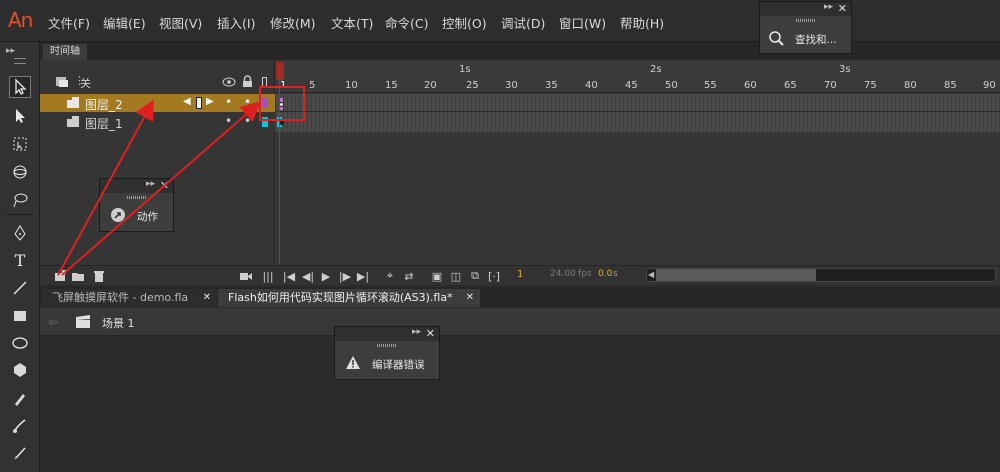 Image resolution: width=1000 pixels, height=472 pixels. What do you see at coordinates (236, 22) in the screenshot?
I see `menu-insert: 插入(I)` at bounding box center [236, 22].